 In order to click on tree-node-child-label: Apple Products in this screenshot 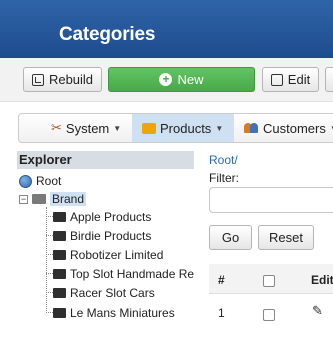, I will do `click(111, 217)`.